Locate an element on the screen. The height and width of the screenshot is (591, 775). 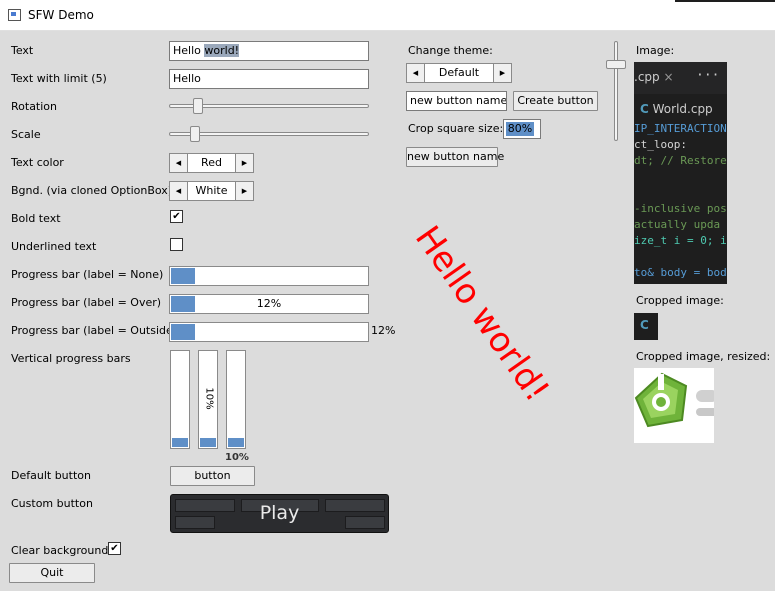
background-optionbox: ◀ White ▶ is located at coordinates (211, 191).